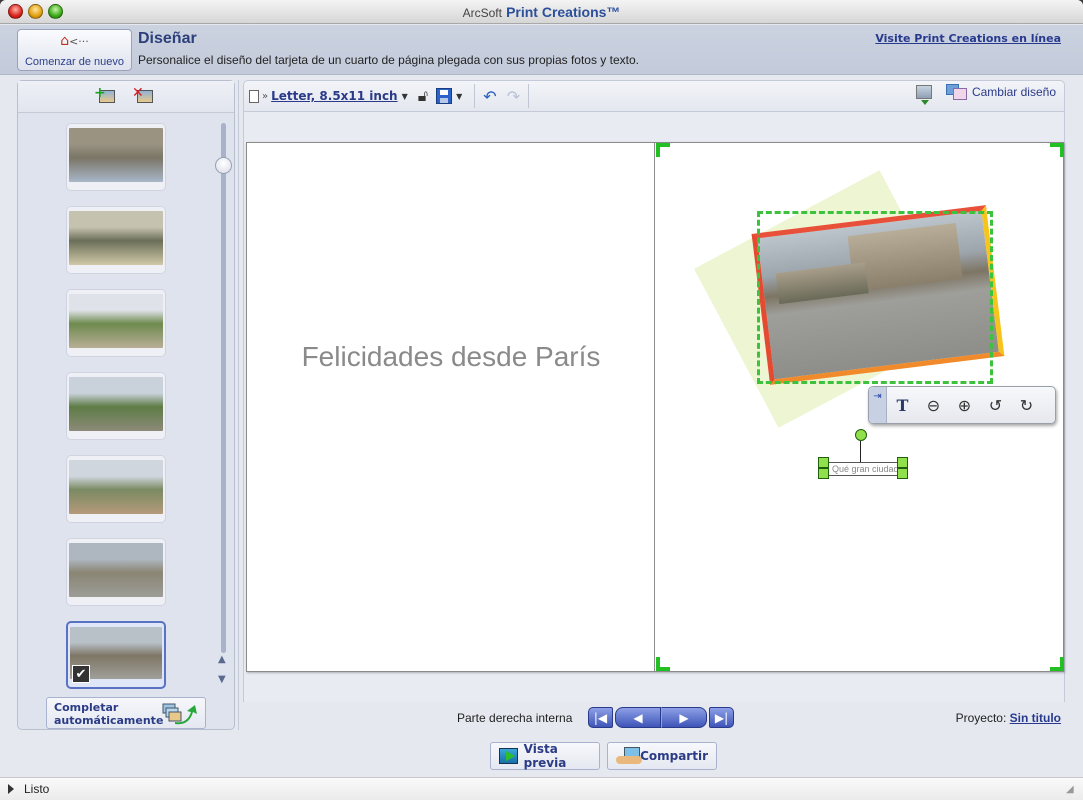 This screenshot has width=1083, height=800. I want to click on thumbnail-list: ✔, so click(118, 413).